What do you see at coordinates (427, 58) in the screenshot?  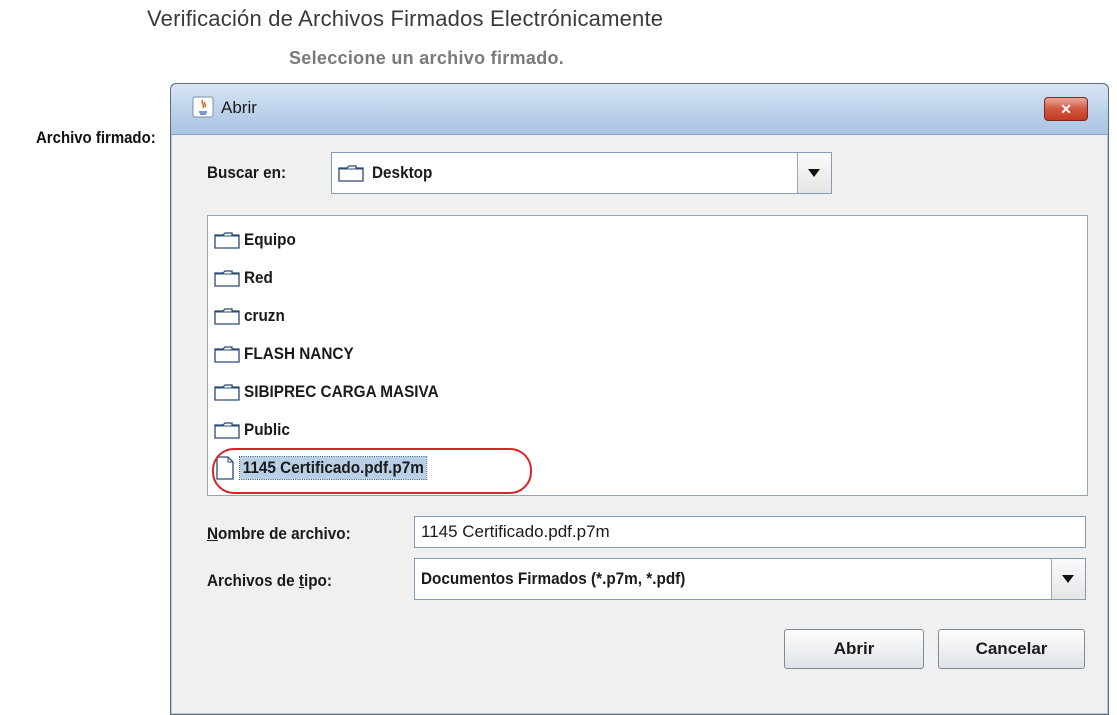 I see `page-subtitle: Seleccione un archivo firmado.` at bounding box center [427, 58].